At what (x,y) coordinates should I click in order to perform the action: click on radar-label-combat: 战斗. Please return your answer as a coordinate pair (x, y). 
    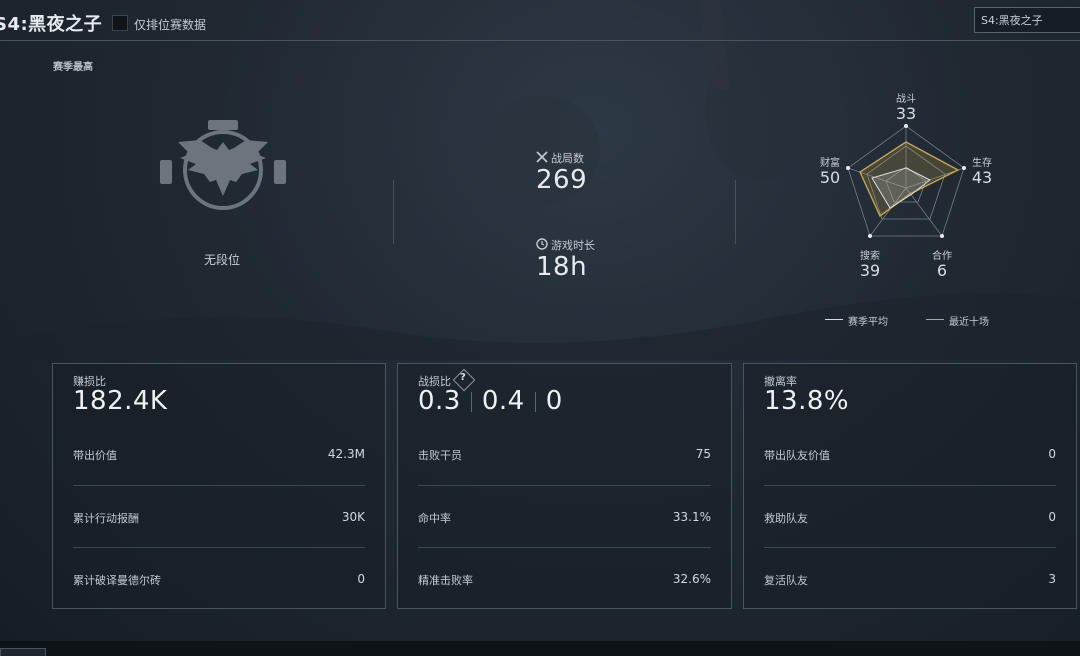
    Looking at the image, I should click on (906, 99).